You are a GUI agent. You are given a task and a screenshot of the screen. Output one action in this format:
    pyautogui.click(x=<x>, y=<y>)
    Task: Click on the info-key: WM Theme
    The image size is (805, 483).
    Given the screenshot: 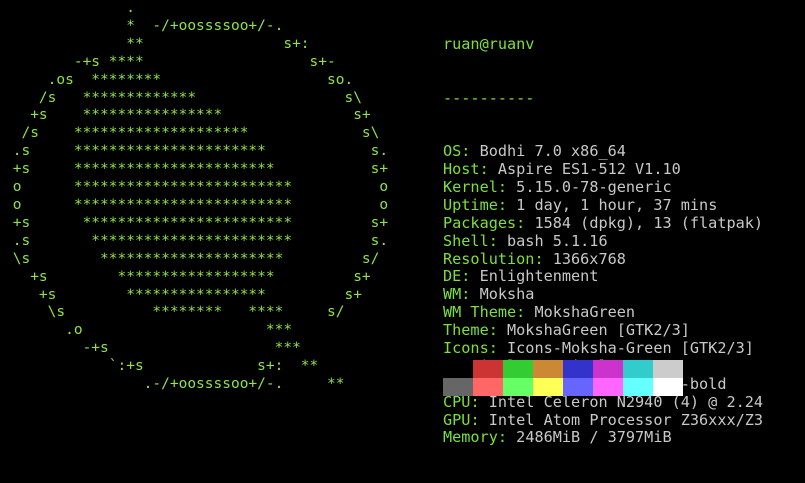 What is the action you would take?
    pyautogui.click(x=480, y=312)
    